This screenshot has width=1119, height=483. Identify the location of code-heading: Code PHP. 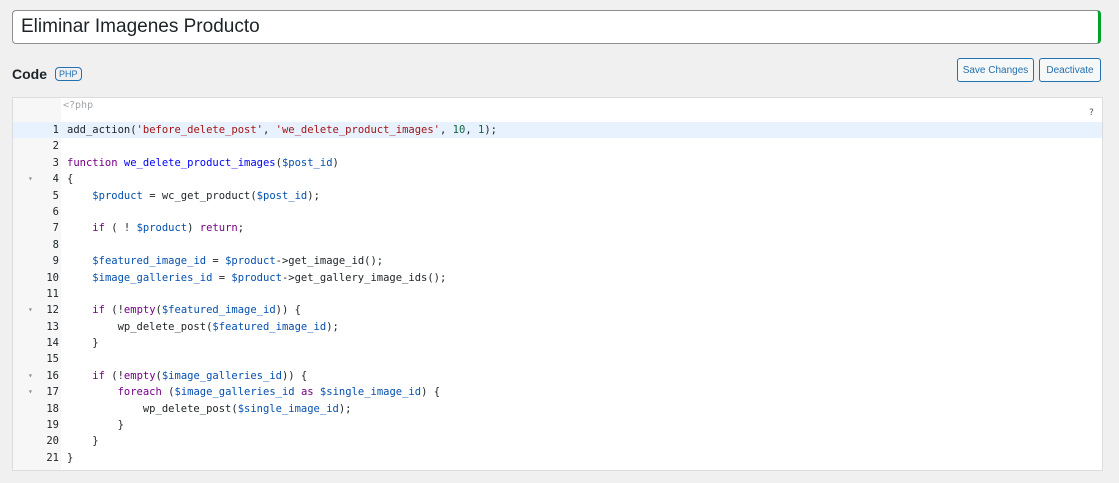
(47, 74).